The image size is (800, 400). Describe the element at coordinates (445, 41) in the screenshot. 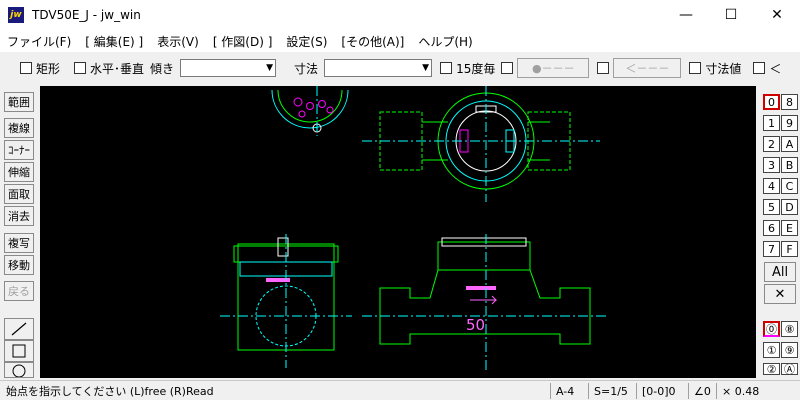

I see `menu-help: ヘルプ(H)` at that location.